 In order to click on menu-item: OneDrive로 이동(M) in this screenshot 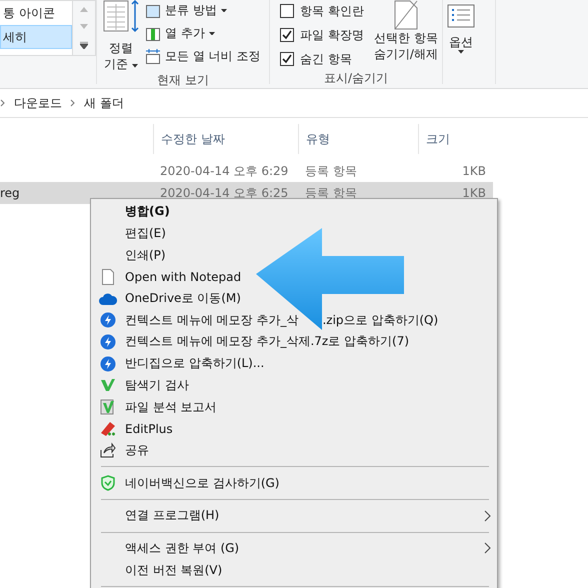, I will do `click(294, 299)`.